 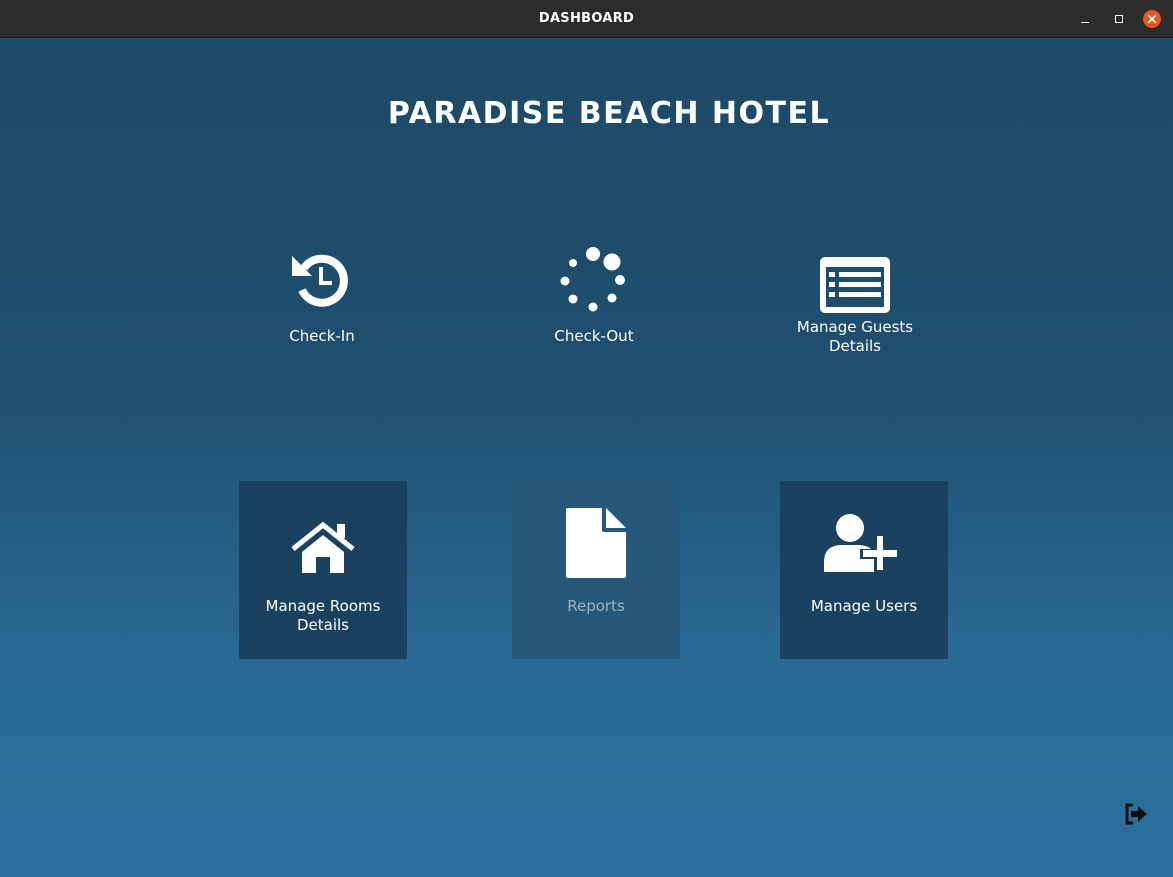 I want to click on maximize-button, so click(x=1119, y=19).